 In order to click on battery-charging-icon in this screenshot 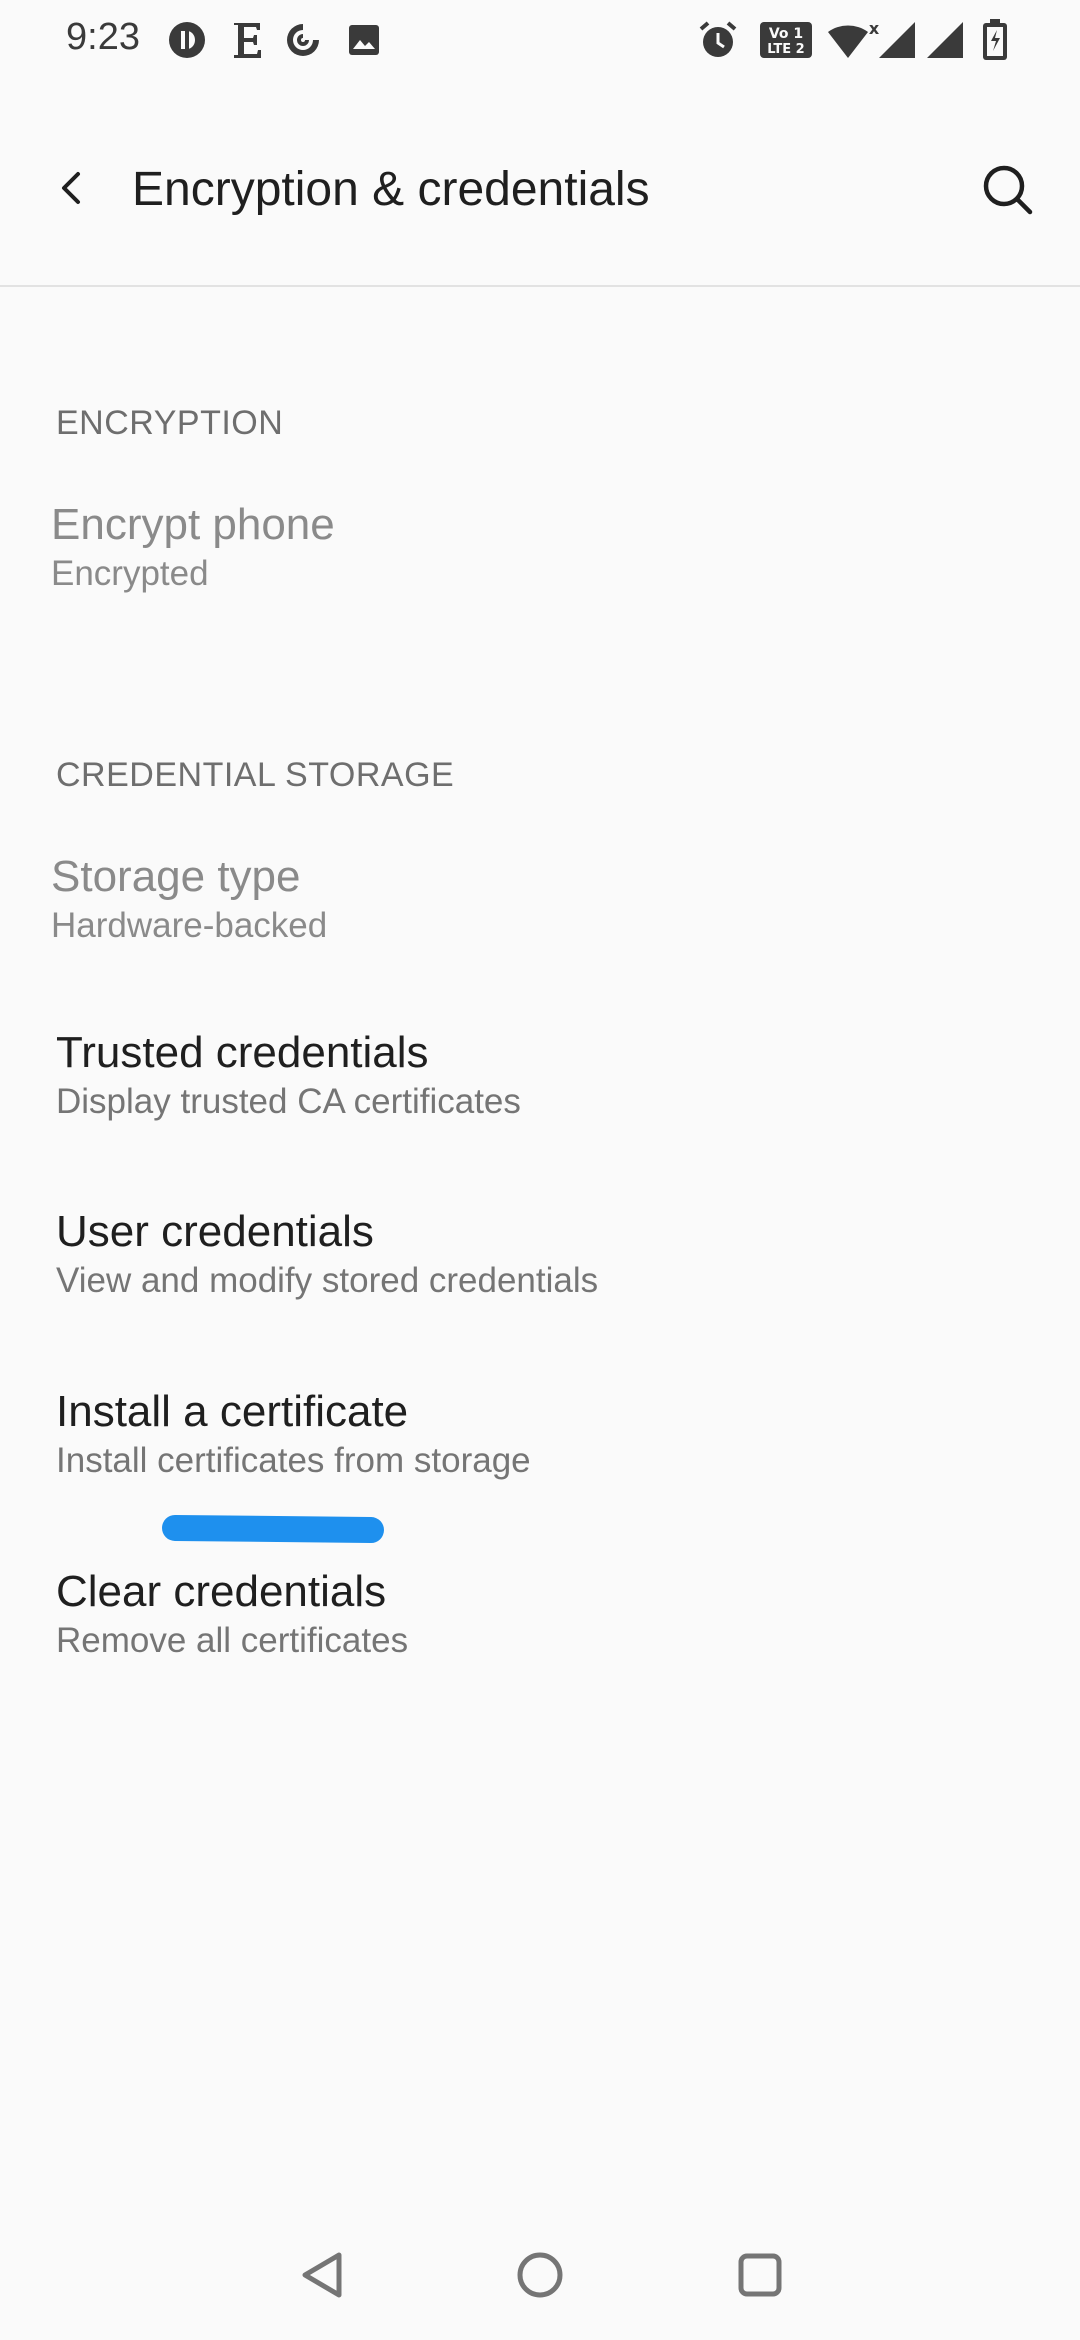, I will do `click(995, 40)`.